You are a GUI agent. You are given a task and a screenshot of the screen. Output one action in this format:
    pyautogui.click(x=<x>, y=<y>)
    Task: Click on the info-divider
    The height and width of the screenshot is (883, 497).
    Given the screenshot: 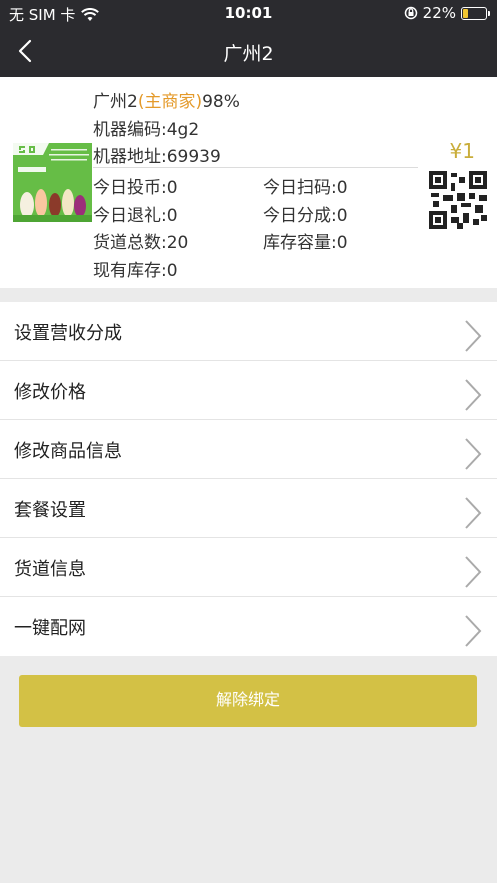 What is the action you would take?
    pyautogui.click(x=255, y=167)
    